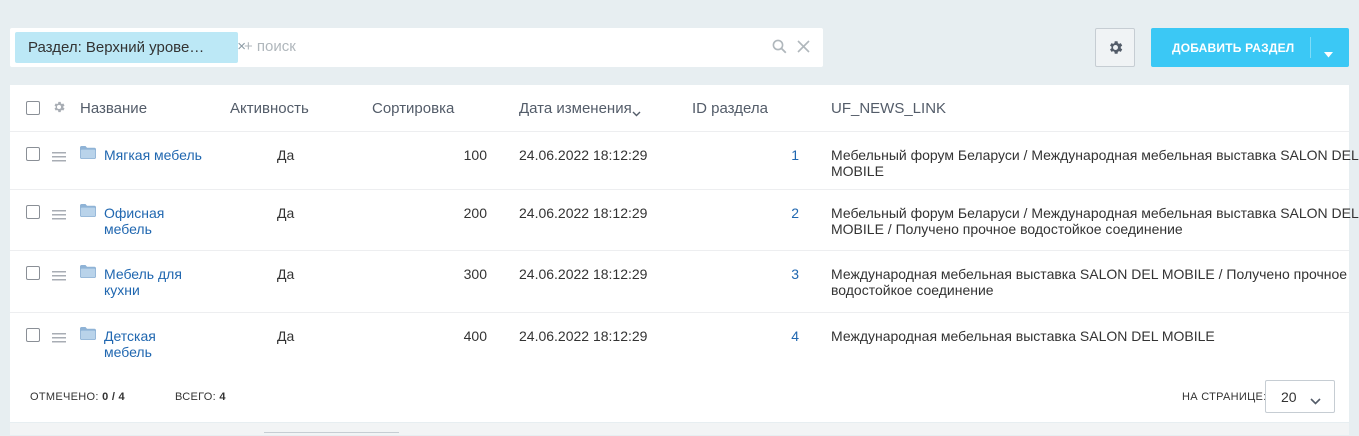  What do you see at coordinates (196, 397) in the screenshot?
I see `total-counter-label: ВСЕГО:` at bounding box center [196, 397].